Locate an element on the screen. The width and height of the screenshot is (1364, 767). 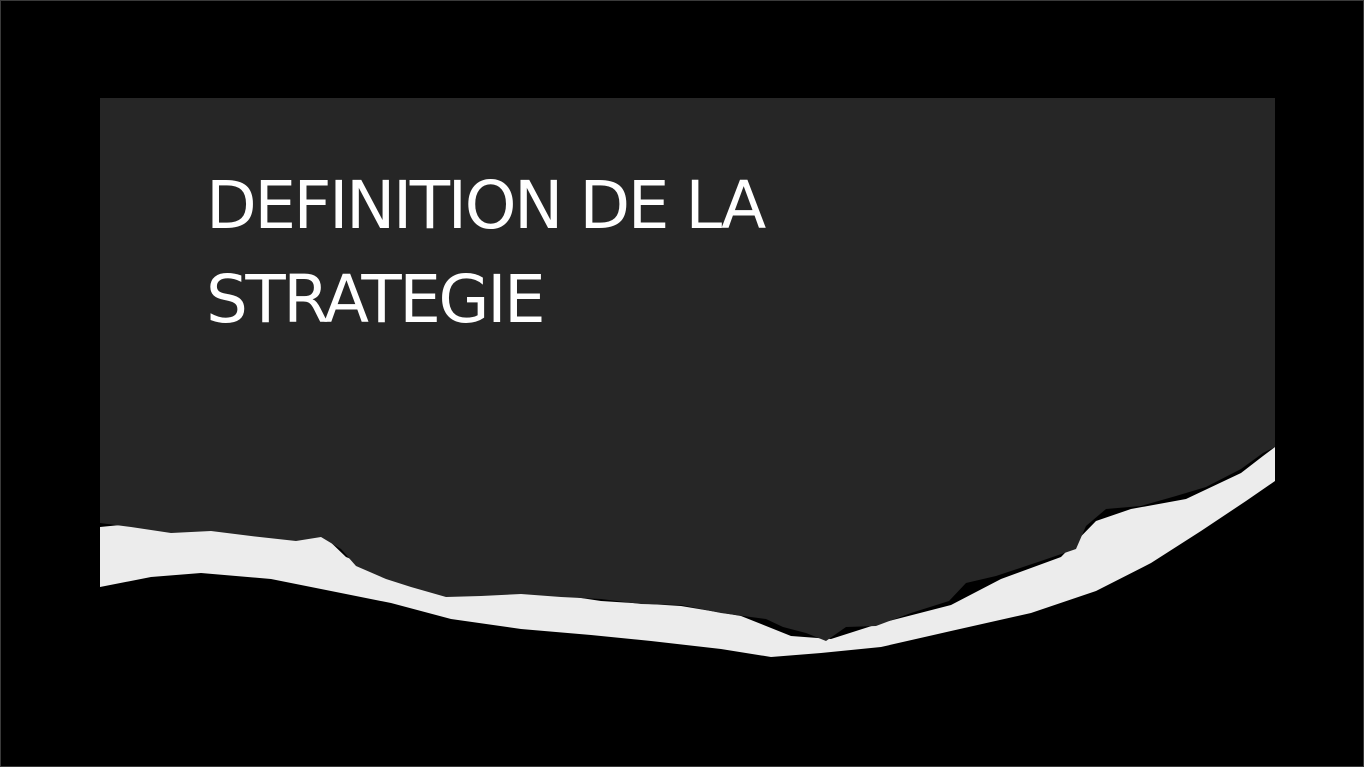
slide-title: DEFINITION DE LA STRATEGIE is located at coordinates (586, 253).